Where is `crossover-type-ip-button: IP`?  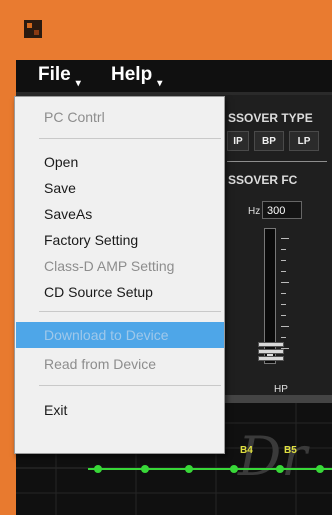 crossover-type-ip-button: IP is located at coordinates (238, 141).